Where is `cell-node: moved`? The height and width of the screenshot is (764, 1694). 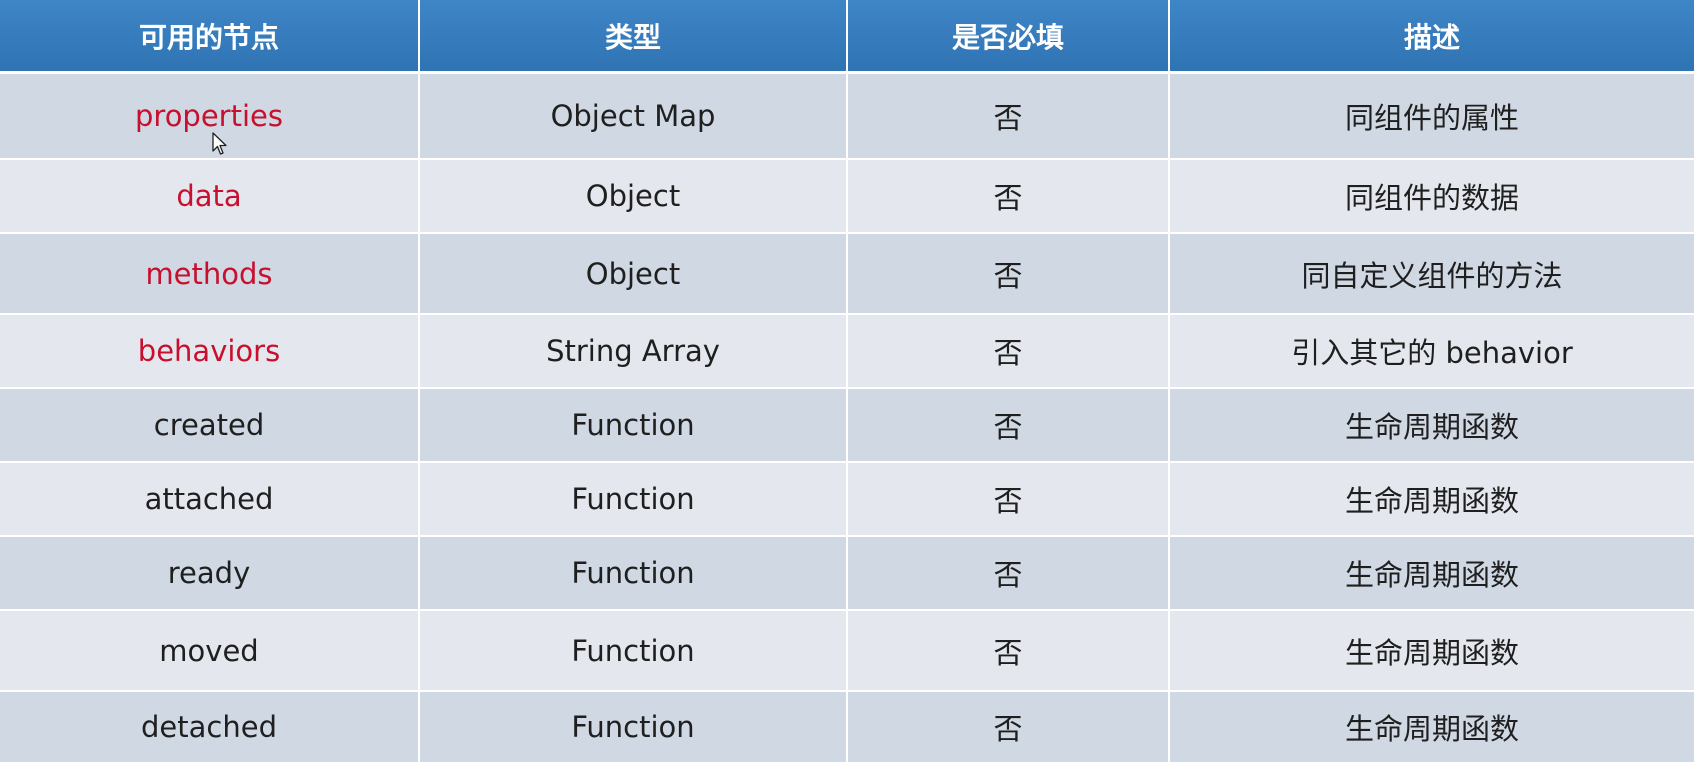
cell-node: moved is located at coordinates (210, 651).